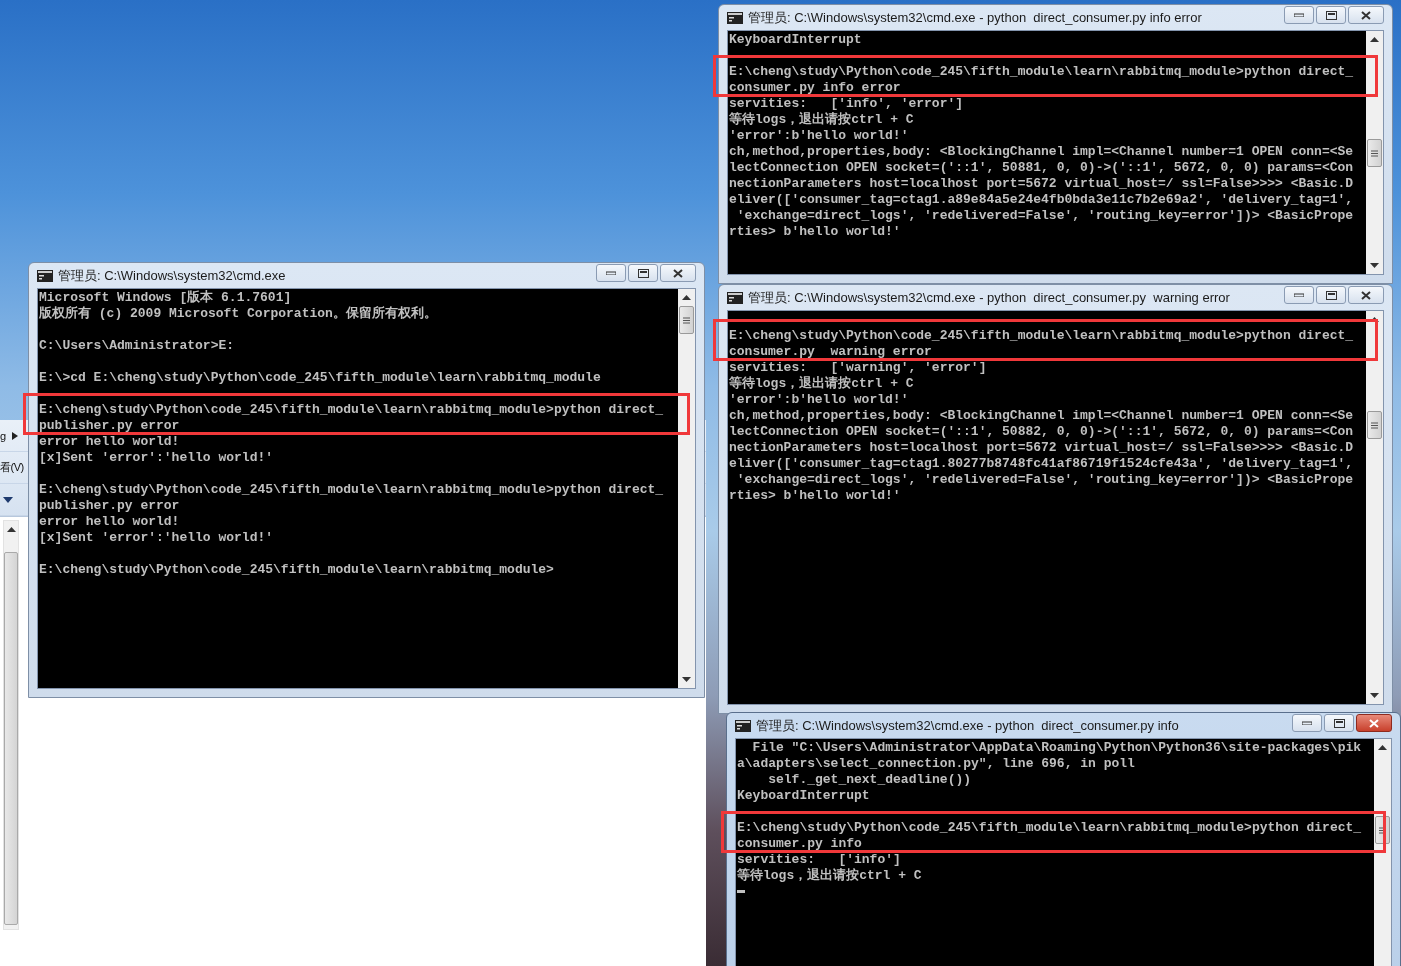  What do you see at coordinates (1042, 464) in the screenshot?
I see `console-line: eliver(['consumer_tag=ctag1.80277b8748fc41af86719f1524cfe43a', 'delivery_tag=1',` at bounding box center [1042, 464].